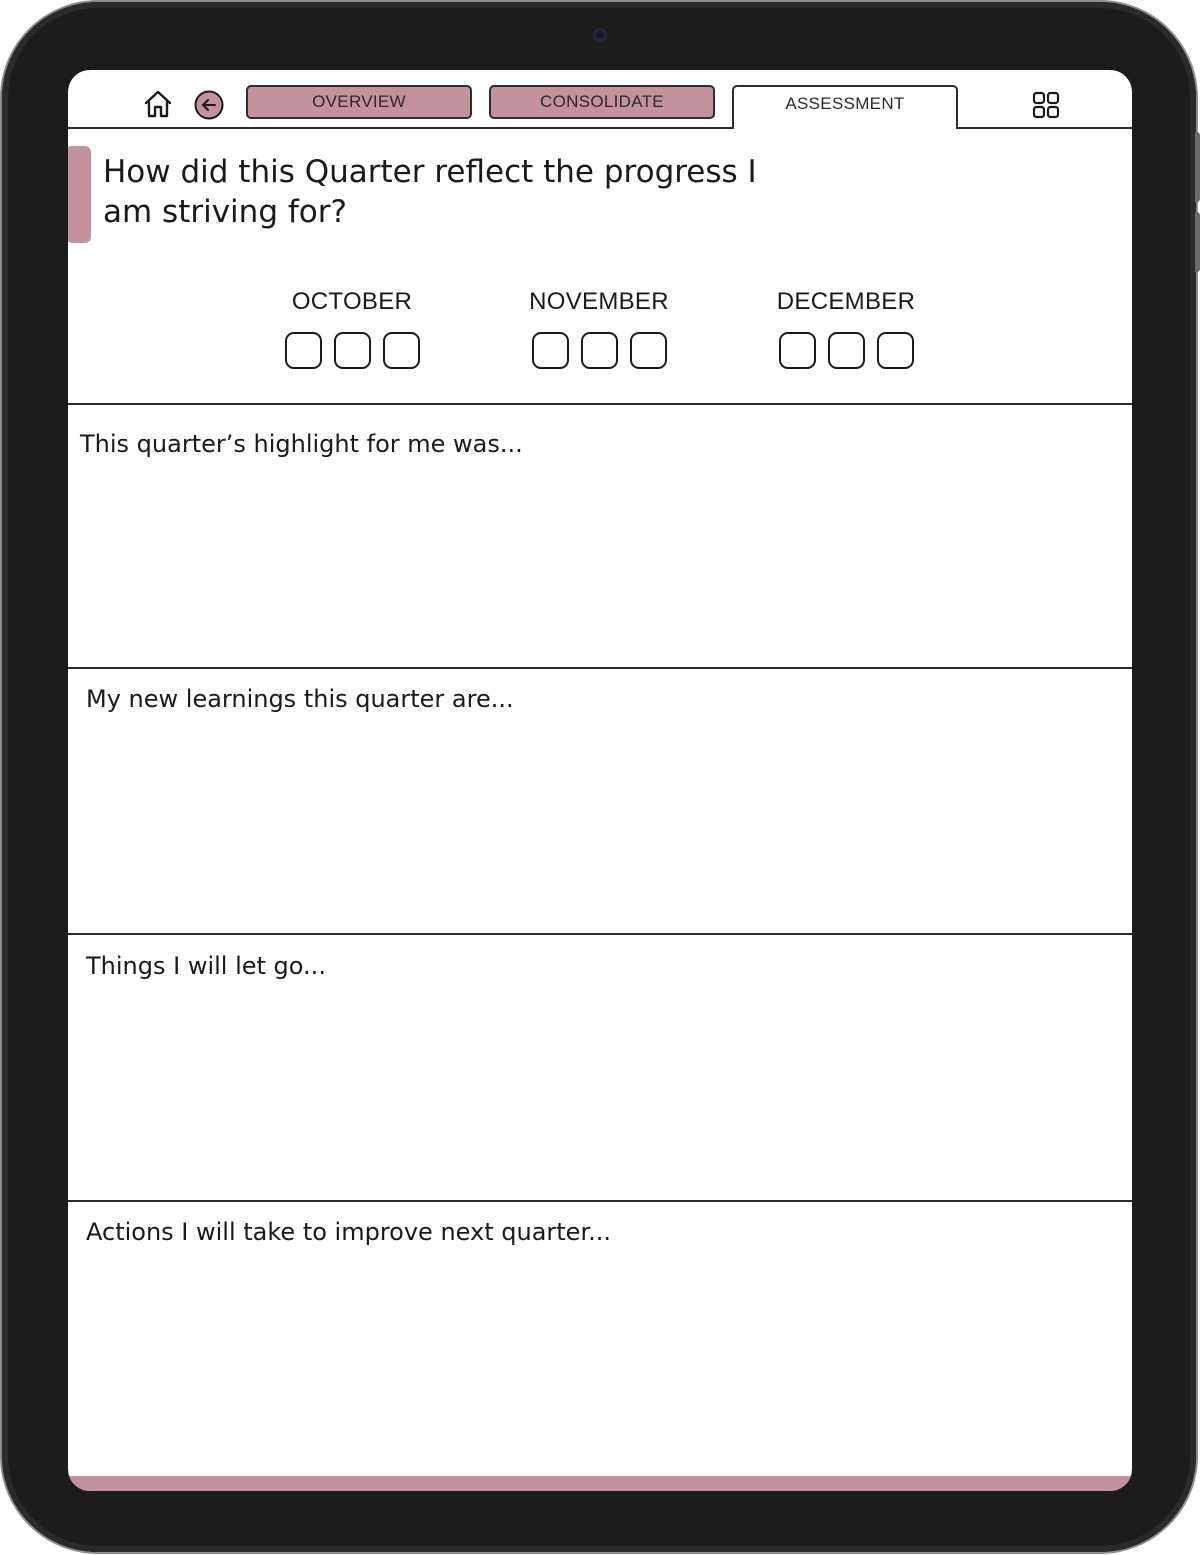 This screenshot has width=1200, height=1555. What do you see at coordinates (158, 104) in the screenshot?
I see `home-icon` at bounding box center [158, 104].